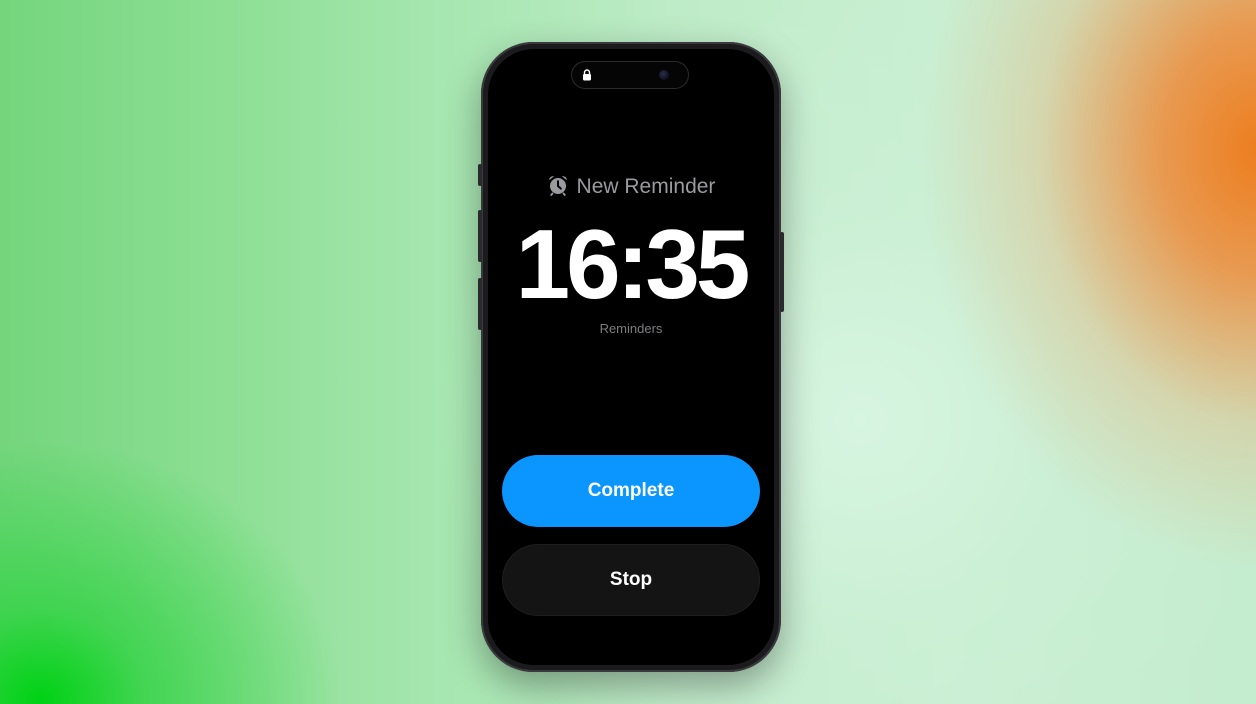 The image size is (1256, 704). Describe the element at coordinates (587, 75) in the screenshot. I see `lock-icon` at that location.